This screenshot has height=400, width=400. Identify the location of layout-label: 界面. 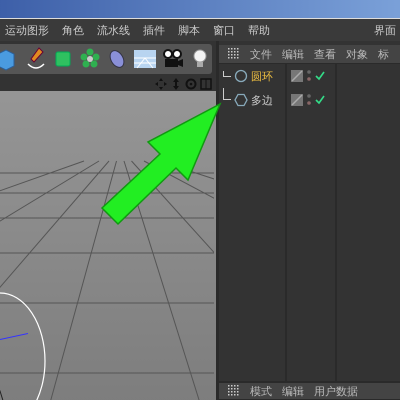
(385, 30).